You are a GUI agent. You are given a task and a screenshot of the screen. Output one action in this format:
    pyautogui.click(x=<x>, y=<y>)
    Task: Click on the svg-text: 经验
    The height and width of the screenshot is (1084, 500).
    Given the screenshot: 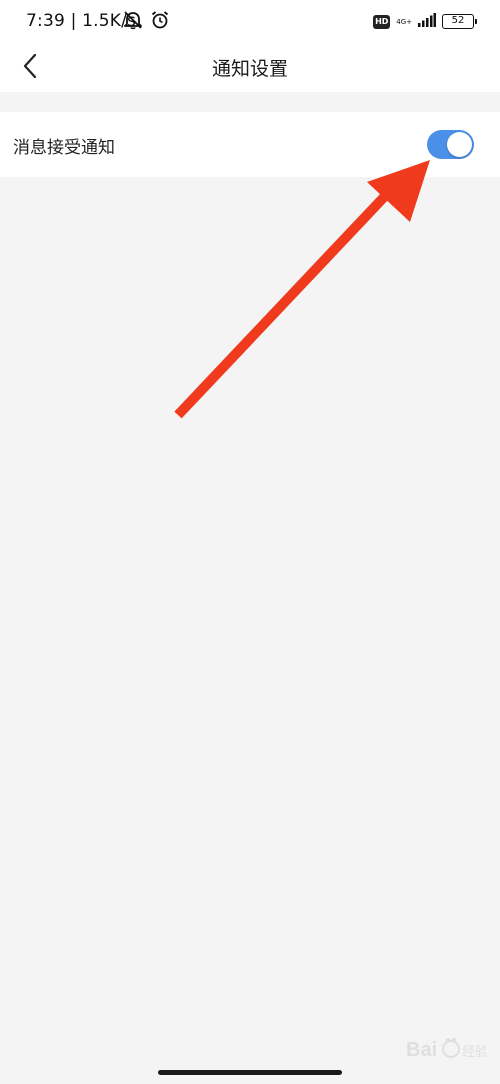 What is the action you would take?
    pyautogui.click(x=474, y=1052)
    